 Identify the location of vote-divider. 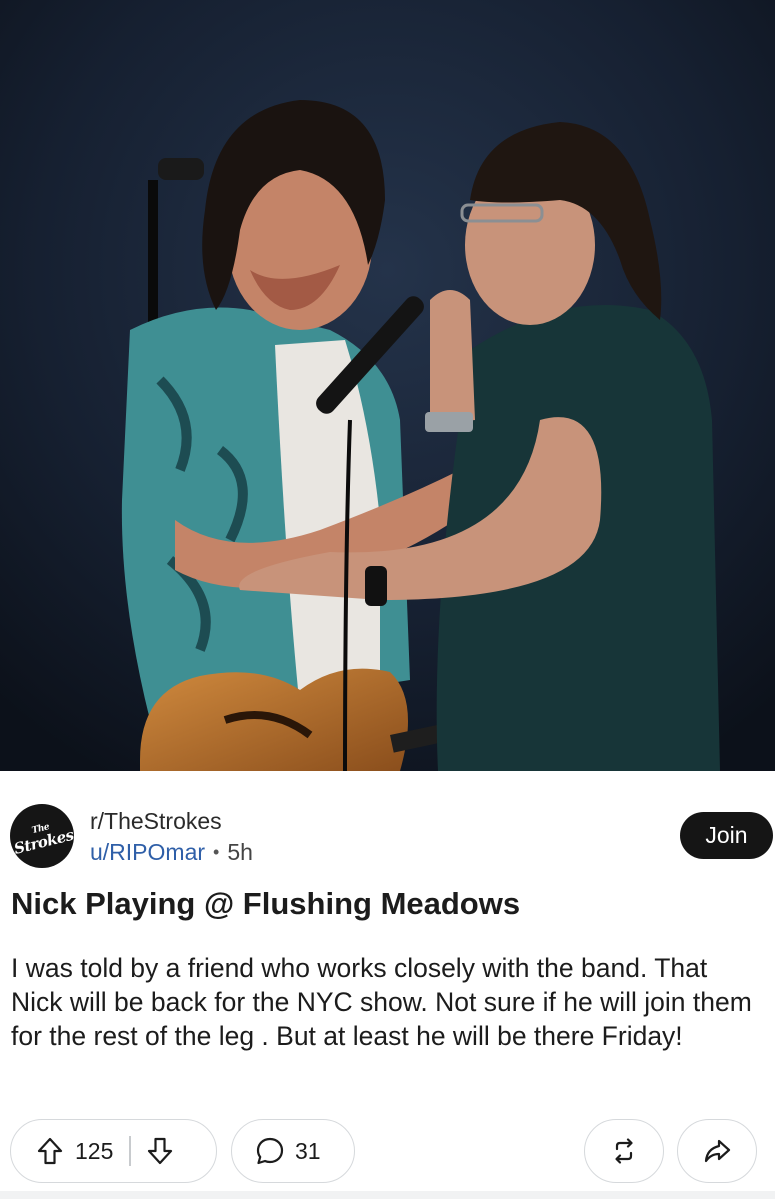
(130, 1151).